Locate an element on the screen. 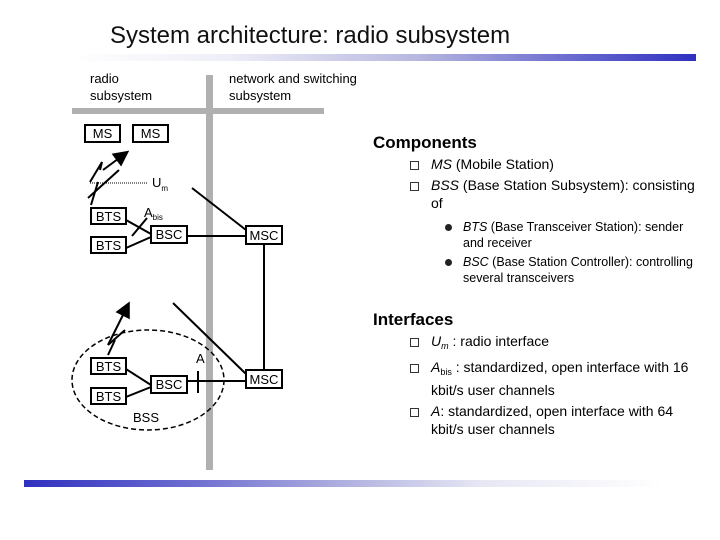 The image size is (720, 540). link-bts2-bsc-lower is located at coordinates (138, 392).